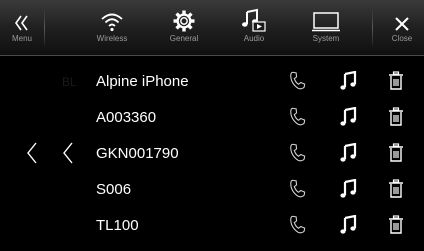 This screenshot has height=251, width=424. Describe the element at coordinates (326, 17) in the screenshot. I see `monitor-icon` at that location.